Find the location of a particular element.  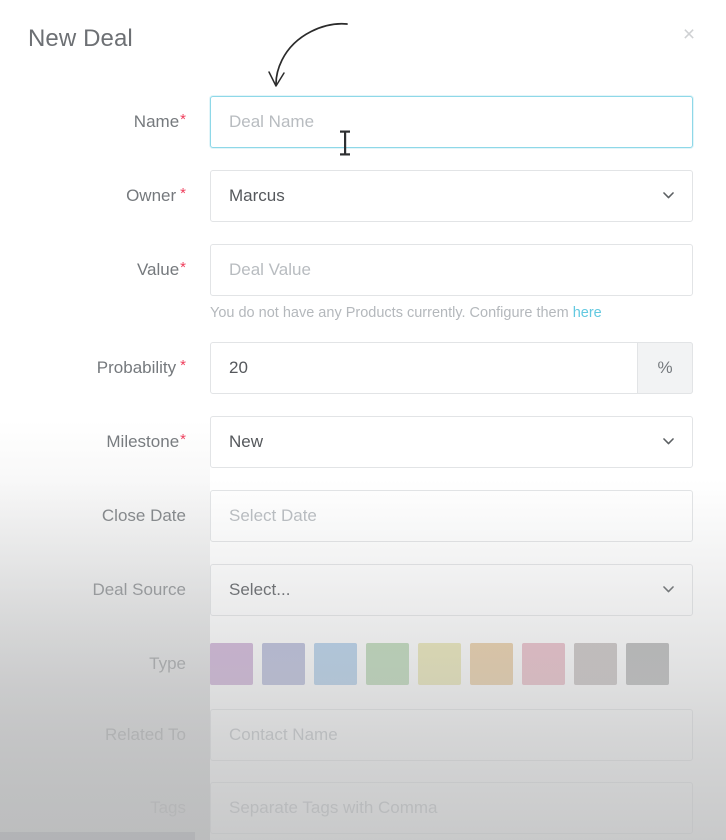

form-row-type: Type is located at coordinates (363, 664).